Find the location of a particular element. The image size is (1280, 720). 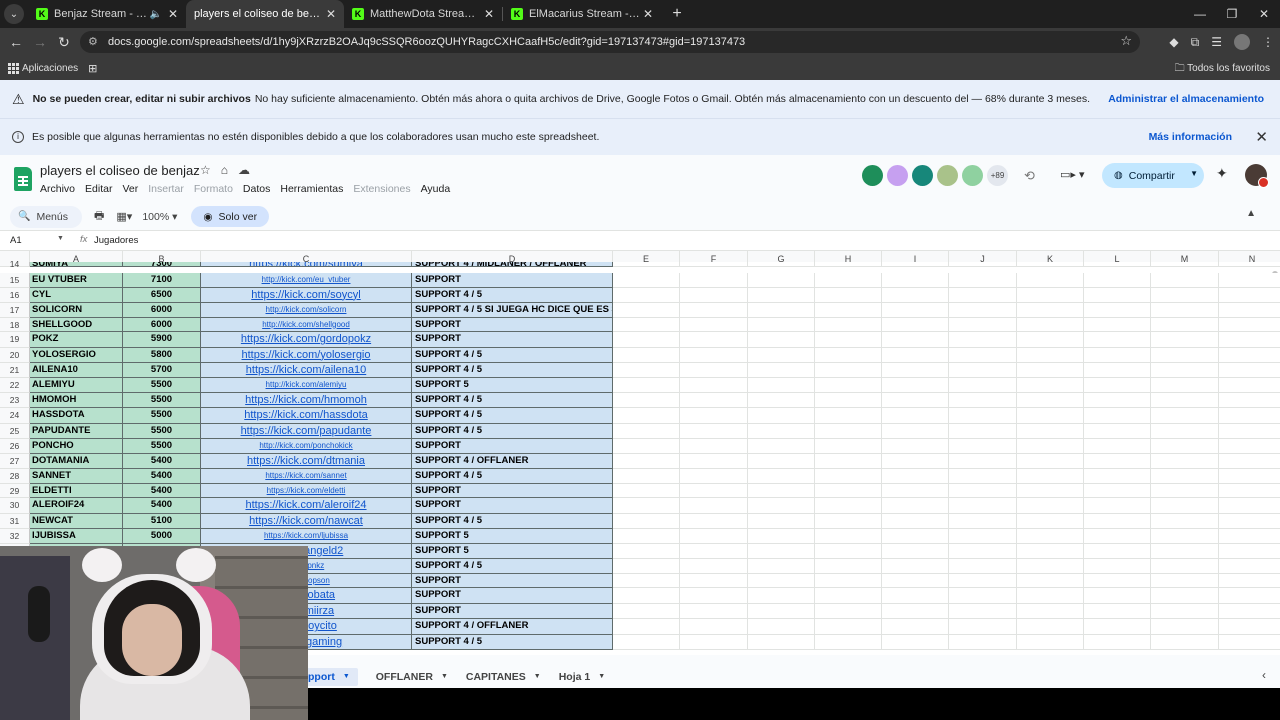

player-name-cell: AILENA10 is located at coordinates (76, 371).